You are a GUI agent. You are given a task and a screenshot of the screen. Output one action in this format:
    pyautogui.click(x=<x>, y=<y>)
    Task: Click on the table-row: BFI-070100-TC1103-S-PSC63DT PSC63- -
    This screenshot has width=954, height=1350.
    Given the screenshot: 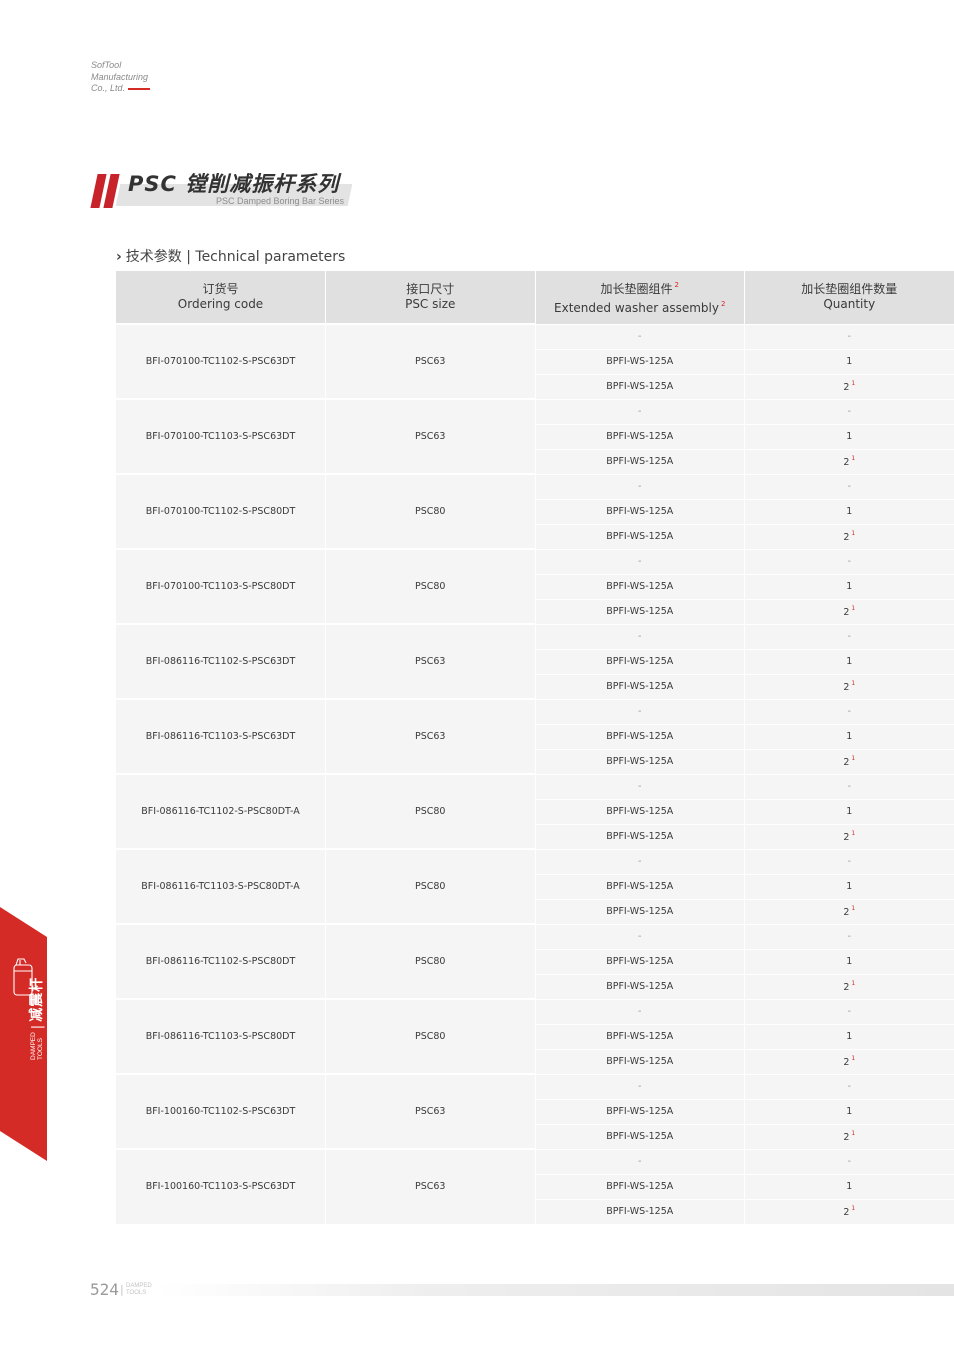 What is the action you would take?
    pyautogui.click(x=535, y=436)
    